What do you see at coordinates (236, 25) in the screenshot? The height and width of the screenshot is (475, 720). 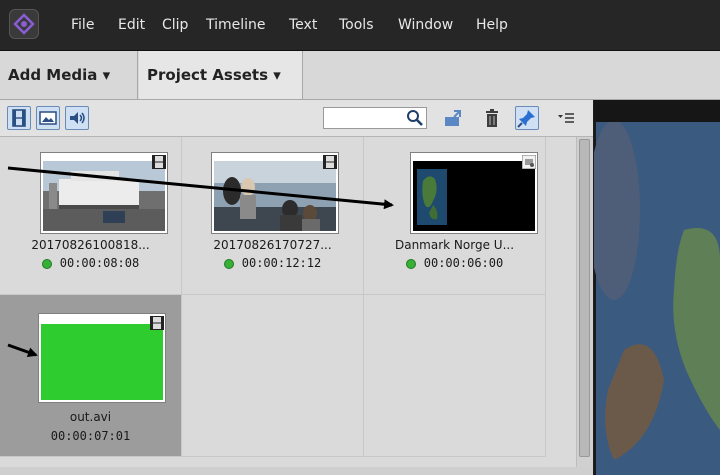 I see `menu-timeline: Timeline` at bounding box center [236, 25].